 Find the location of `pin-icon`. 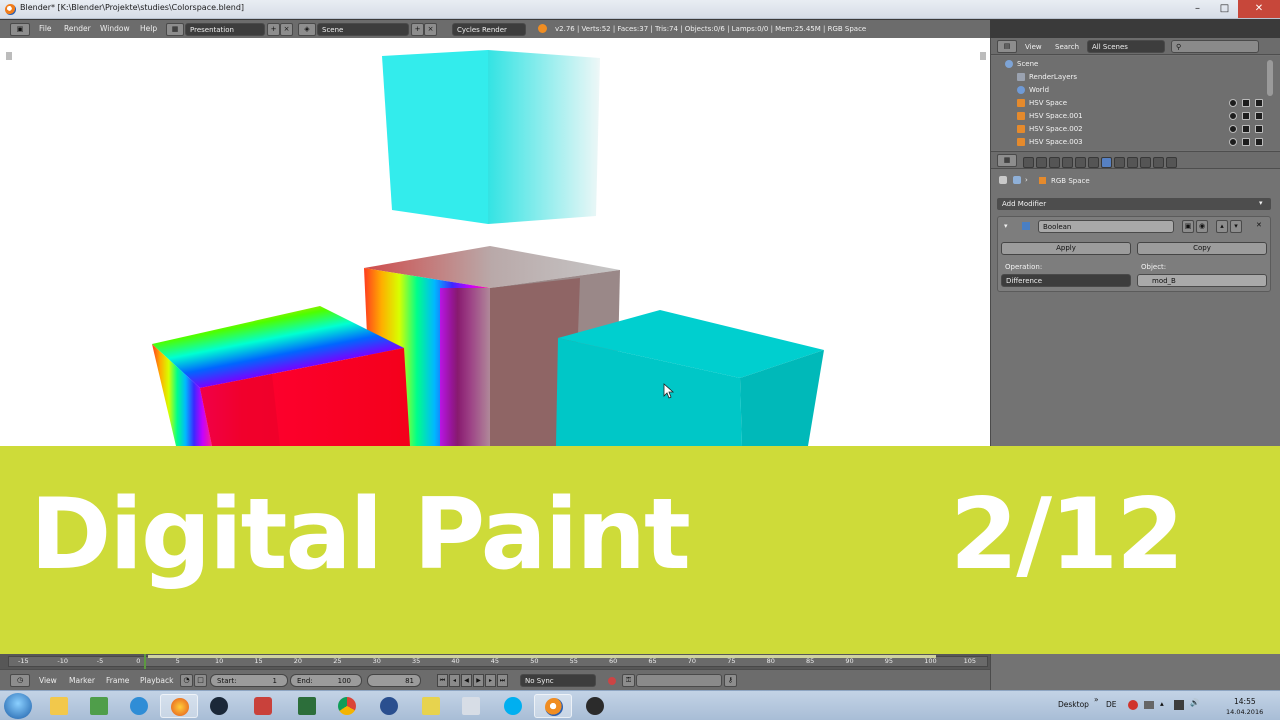

pin-icon is located at coordinates (1003, 180).